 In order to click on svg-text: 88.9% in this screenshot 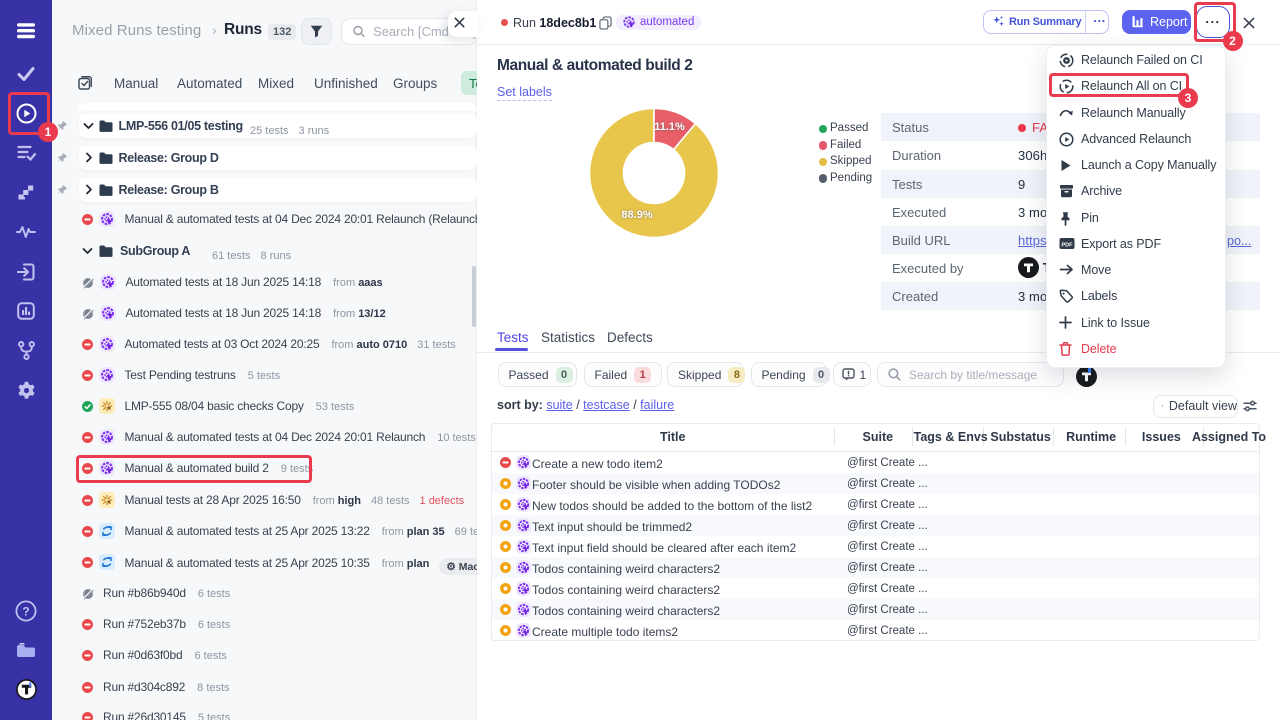, I will do `click(636, 215)`.